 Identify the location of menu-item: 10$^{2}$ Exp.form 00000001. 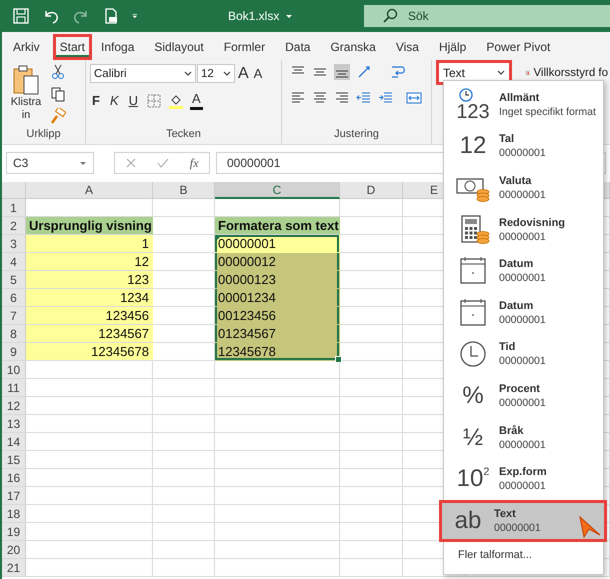
(523, 479).